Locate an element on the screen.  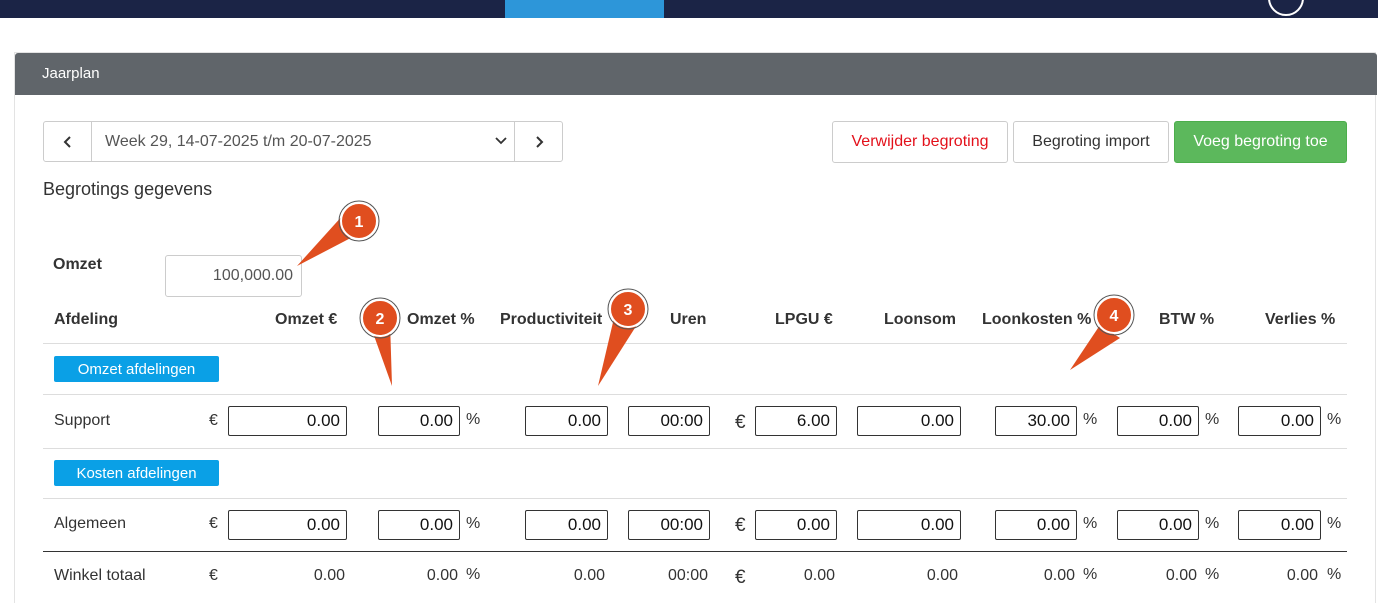
callout-4: 4 is located at coordinates (1102, 332).